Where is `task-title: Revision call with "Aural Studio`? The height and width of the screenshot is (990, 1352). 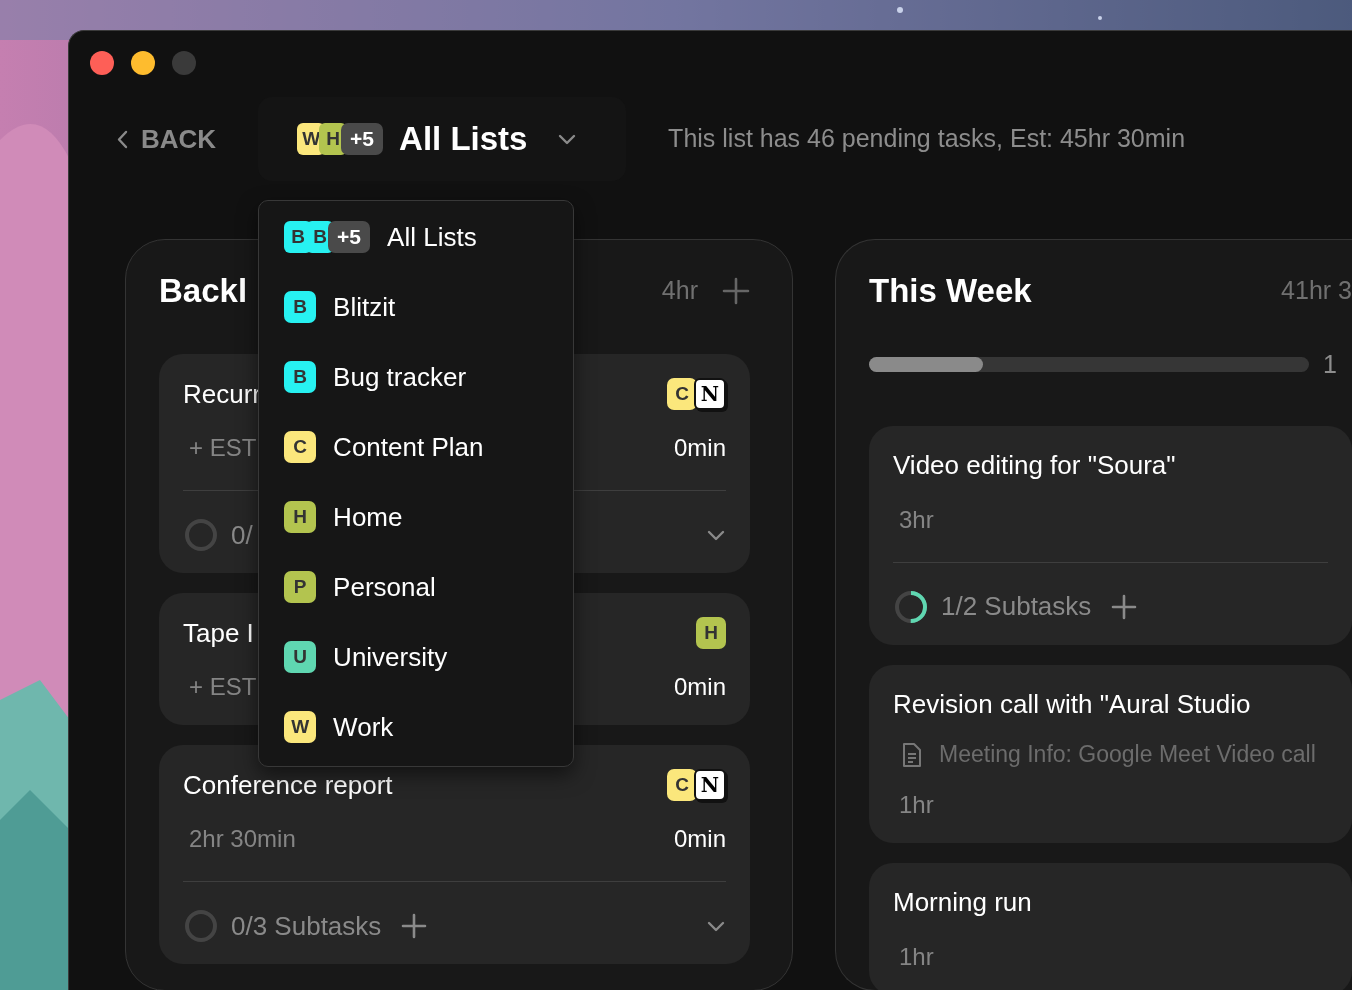
task-title: Revision call with "Aural Studio is located at coordinates (1072, 704).